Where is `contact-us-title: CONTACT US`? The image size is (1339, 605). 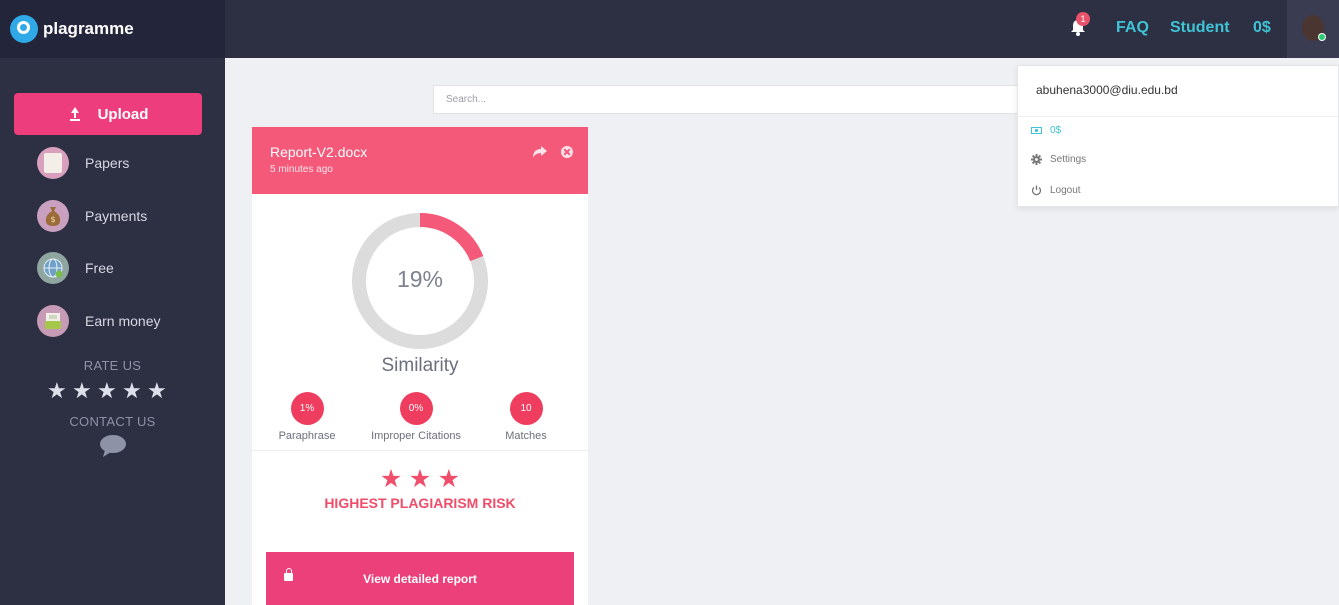 contact-us-title: CONTACT US is located at coordinates (112, 421).